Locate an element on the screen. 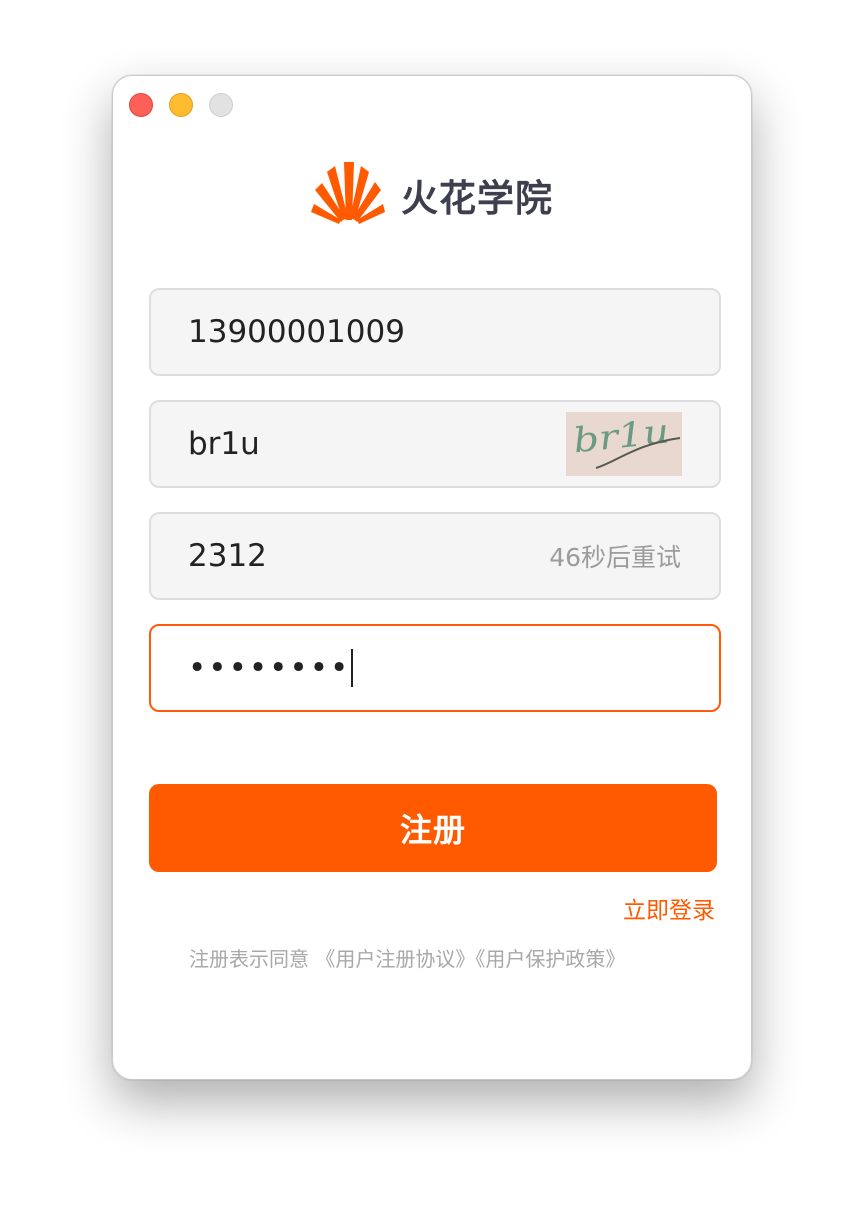 The image size is (864, 1228). sms-code-input: 2312 46秒后重试 is located at coordinates (435, 556).